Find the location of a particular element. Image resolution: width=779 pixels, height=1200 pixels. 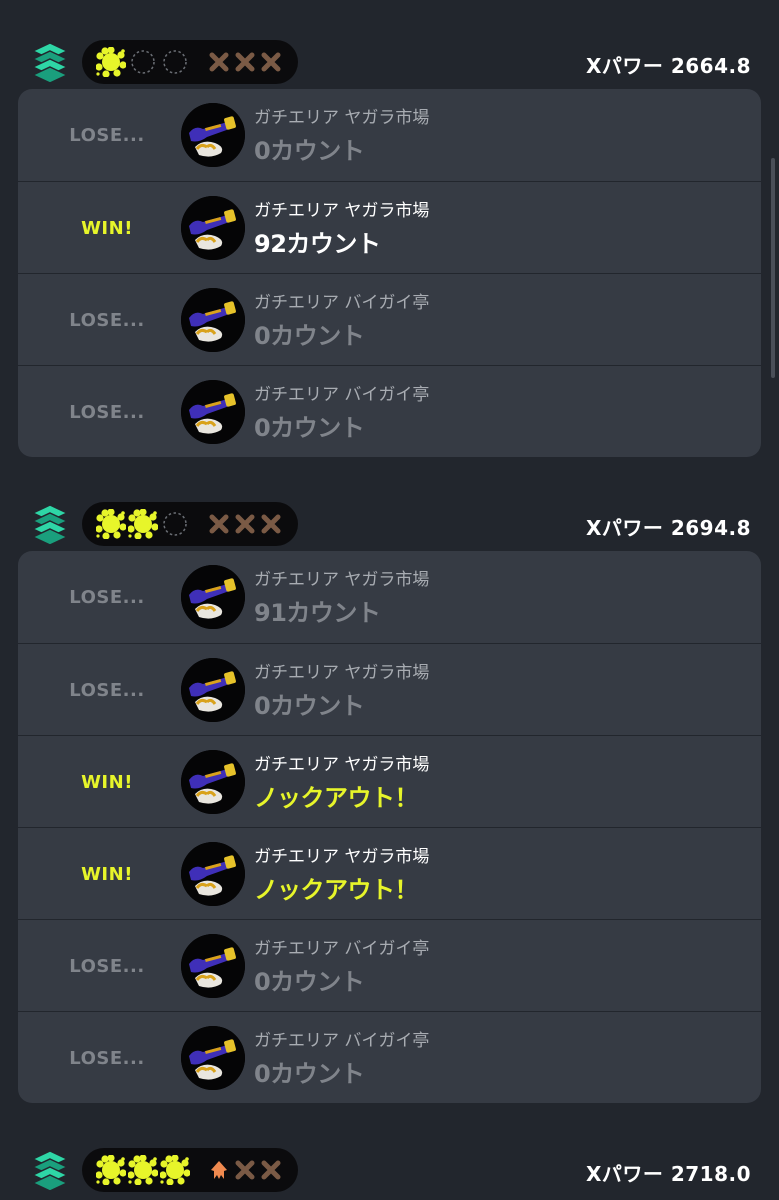

xpower-value: Xパワー 2664.8 is located at coordinates (668, 66).